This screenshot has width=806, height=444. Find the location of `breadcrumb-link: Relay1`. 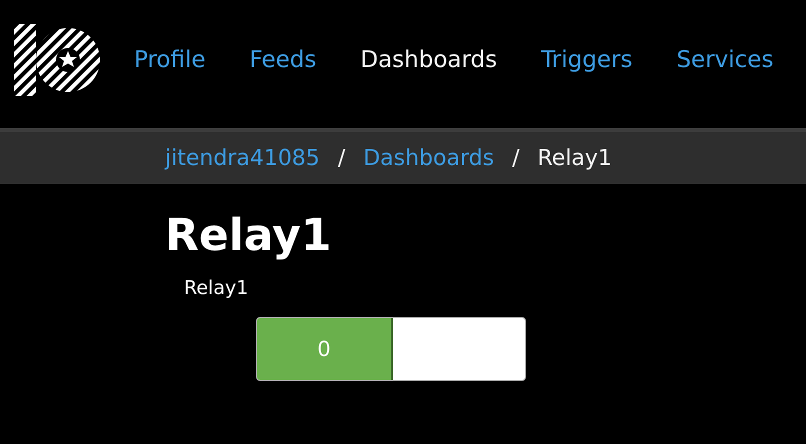

breadcrumb-link: Relay1 is located at coordinates (574, 158).